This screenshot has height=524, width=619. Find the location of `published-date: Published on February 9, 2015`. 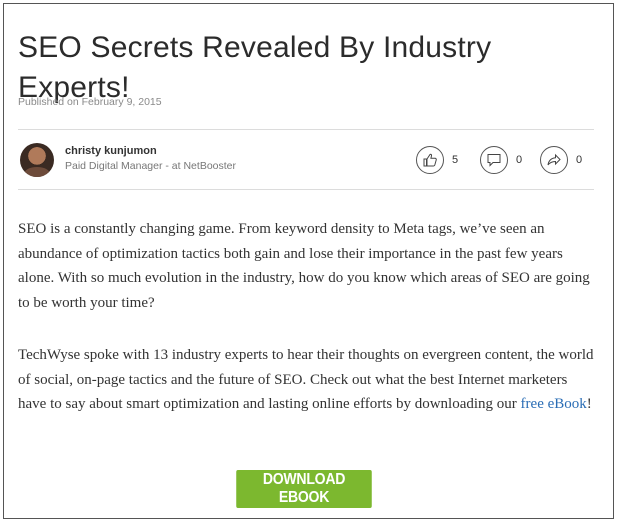

published-date: Published on February 9, 2015 is located at coordinates (90, 102).